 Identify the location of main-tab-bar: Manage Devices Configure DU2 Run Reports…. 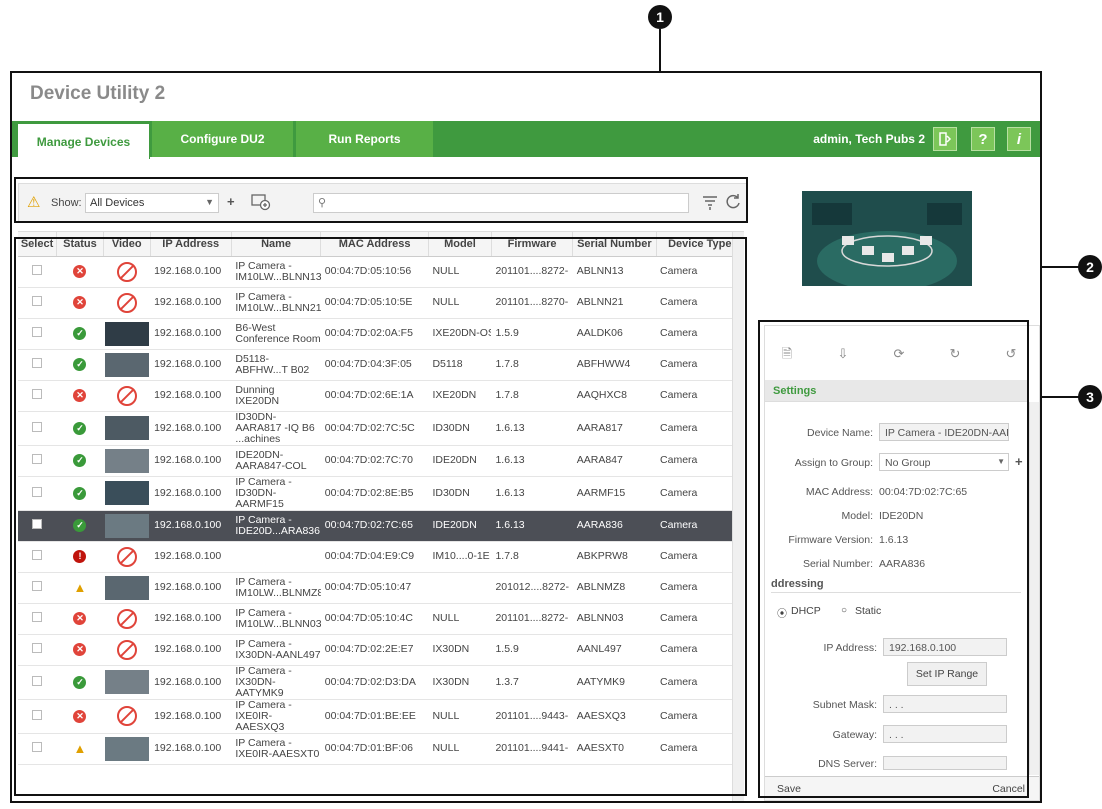
(526, 140).